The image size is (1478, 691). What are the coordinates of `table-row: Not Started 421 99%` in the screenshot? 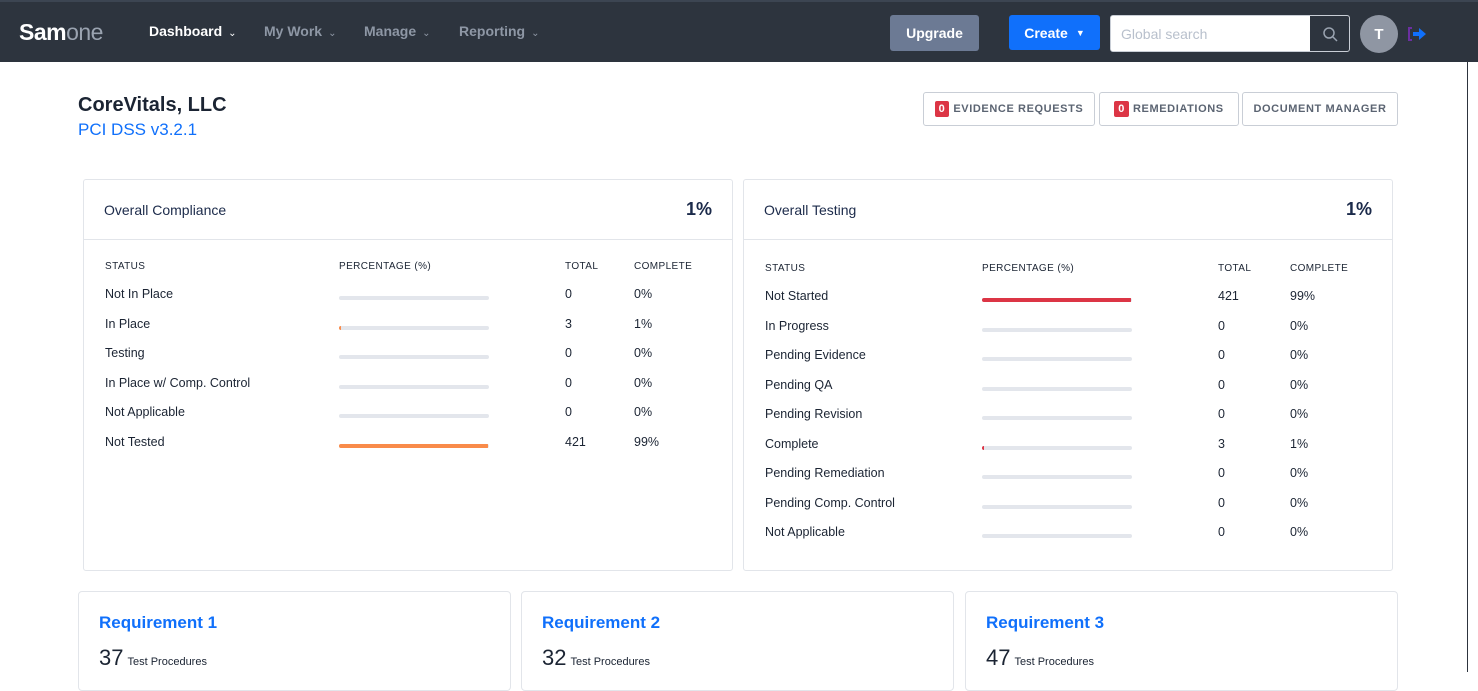 It's located at (1068, 299).